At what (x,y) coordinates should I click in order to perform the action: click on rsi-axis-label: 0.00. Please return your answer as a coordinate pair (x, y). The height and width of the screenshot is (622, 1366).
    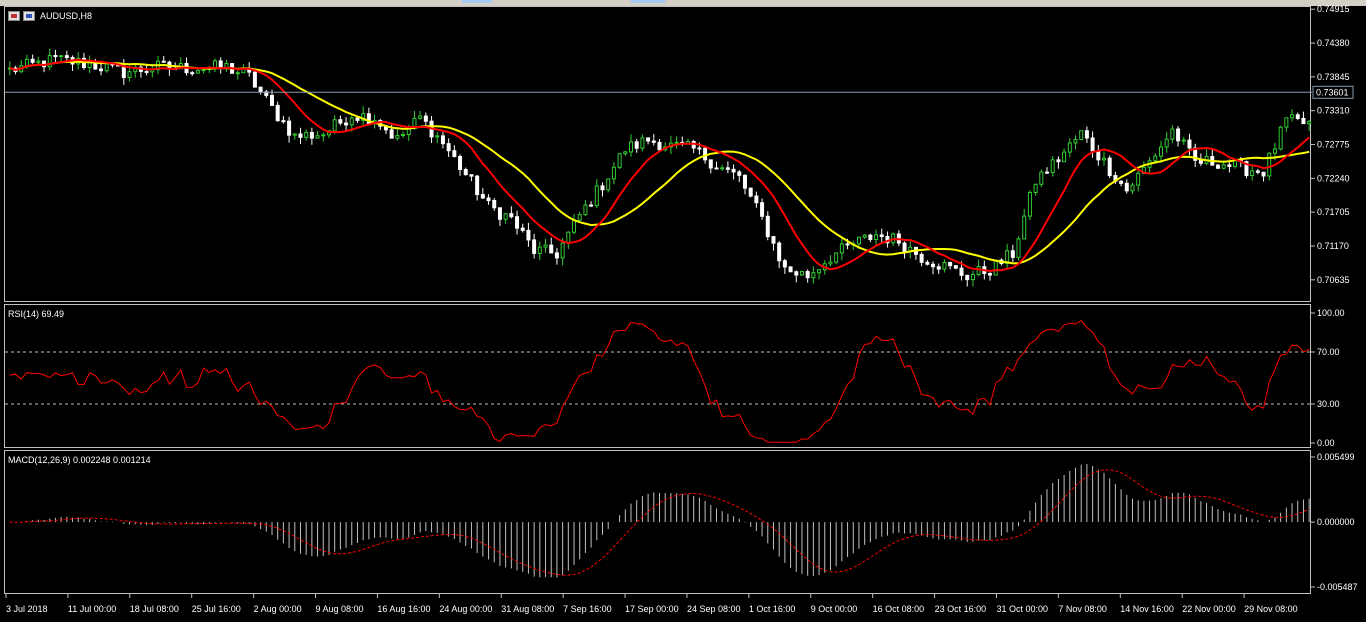
    Looking at the image, I should click on (1326, 443).